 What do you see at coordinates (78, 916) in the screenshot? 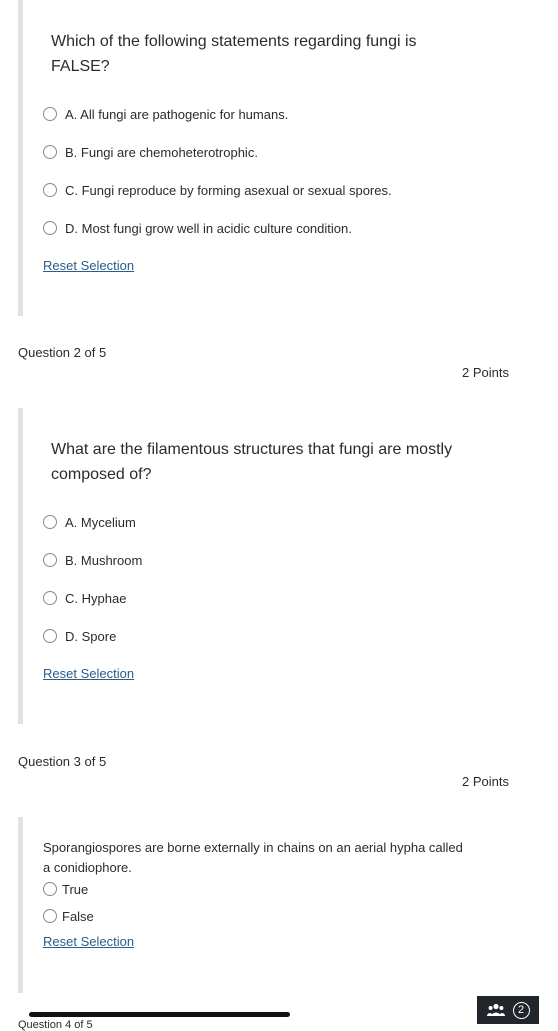
I see `option-label: False` at bounding box center [78, 916].